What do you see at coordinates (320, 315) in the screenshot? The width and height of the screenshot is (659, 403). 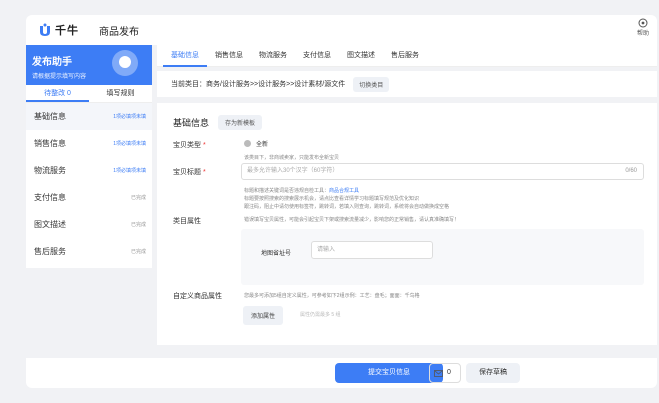 I see `add-attr-hint: 属性仍需最多 5 组` at bounding box center [320, 315].